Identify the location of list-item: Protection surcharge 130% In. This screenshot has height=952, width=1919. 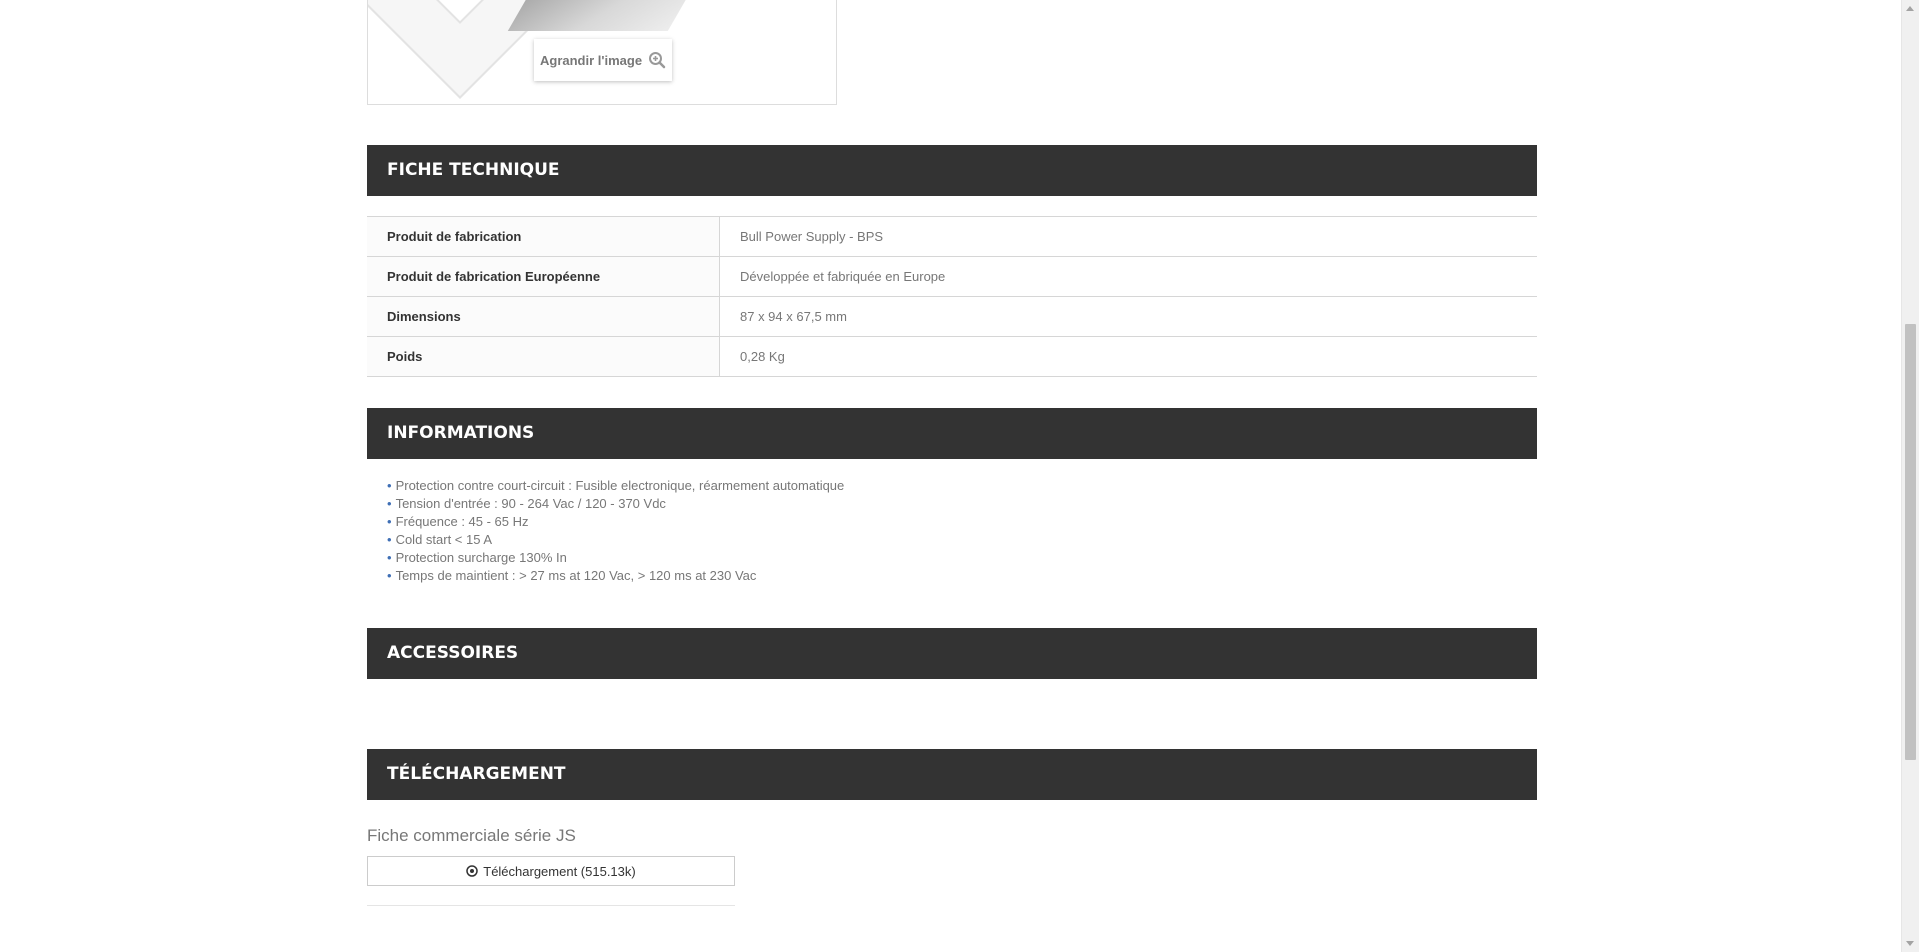
(615, 558).